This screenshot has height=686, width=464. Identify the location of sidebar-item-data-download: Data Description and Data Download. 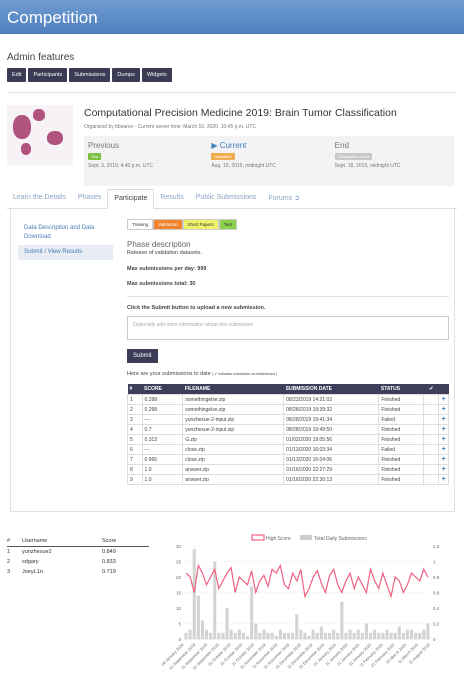
(65, 233).